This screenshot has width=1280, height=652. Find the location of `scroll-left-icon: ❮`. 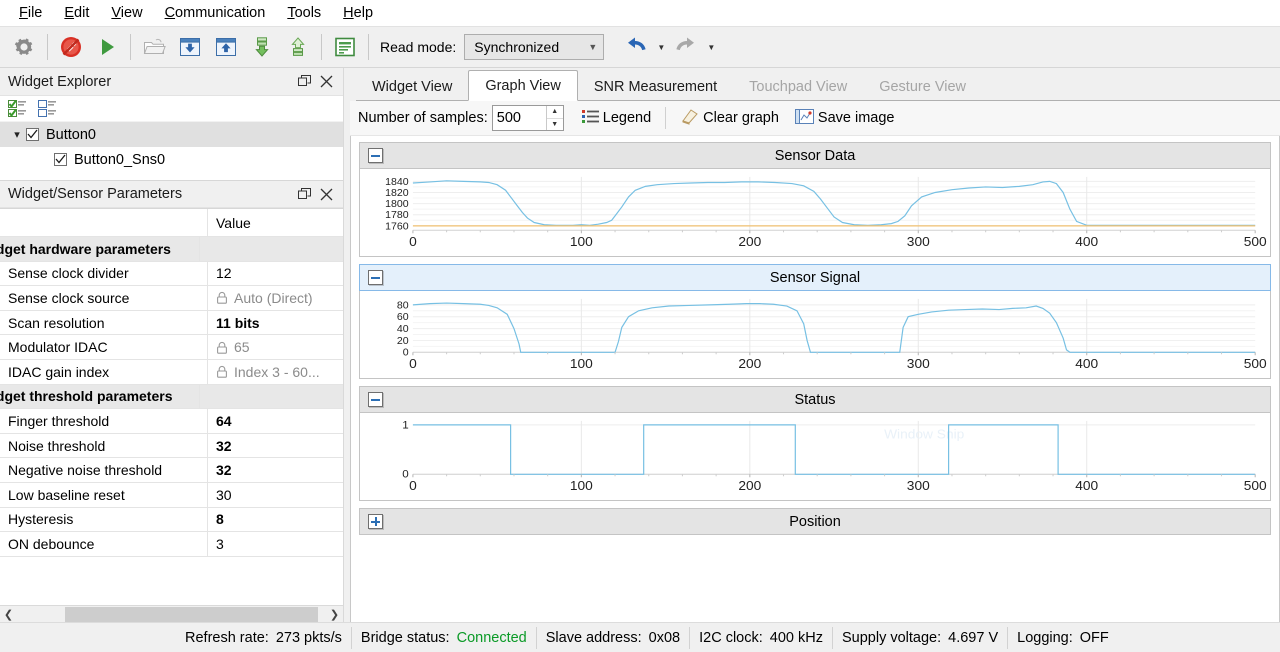

scroll-left-icon: ❮ is located at coordinates (8, 614).